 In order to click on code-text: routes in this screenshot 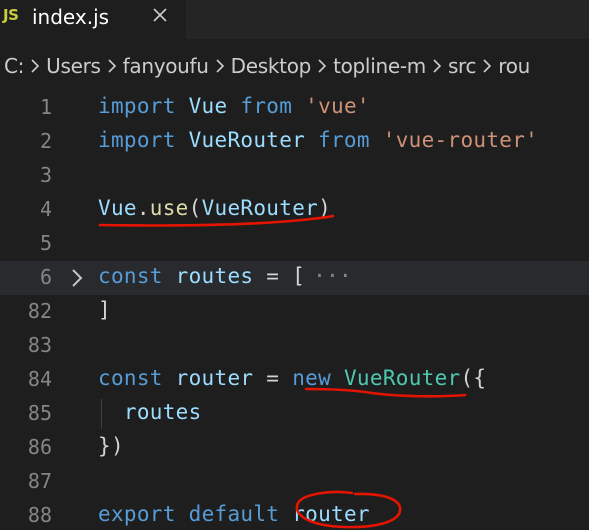, I will do `click(150, 412)`.